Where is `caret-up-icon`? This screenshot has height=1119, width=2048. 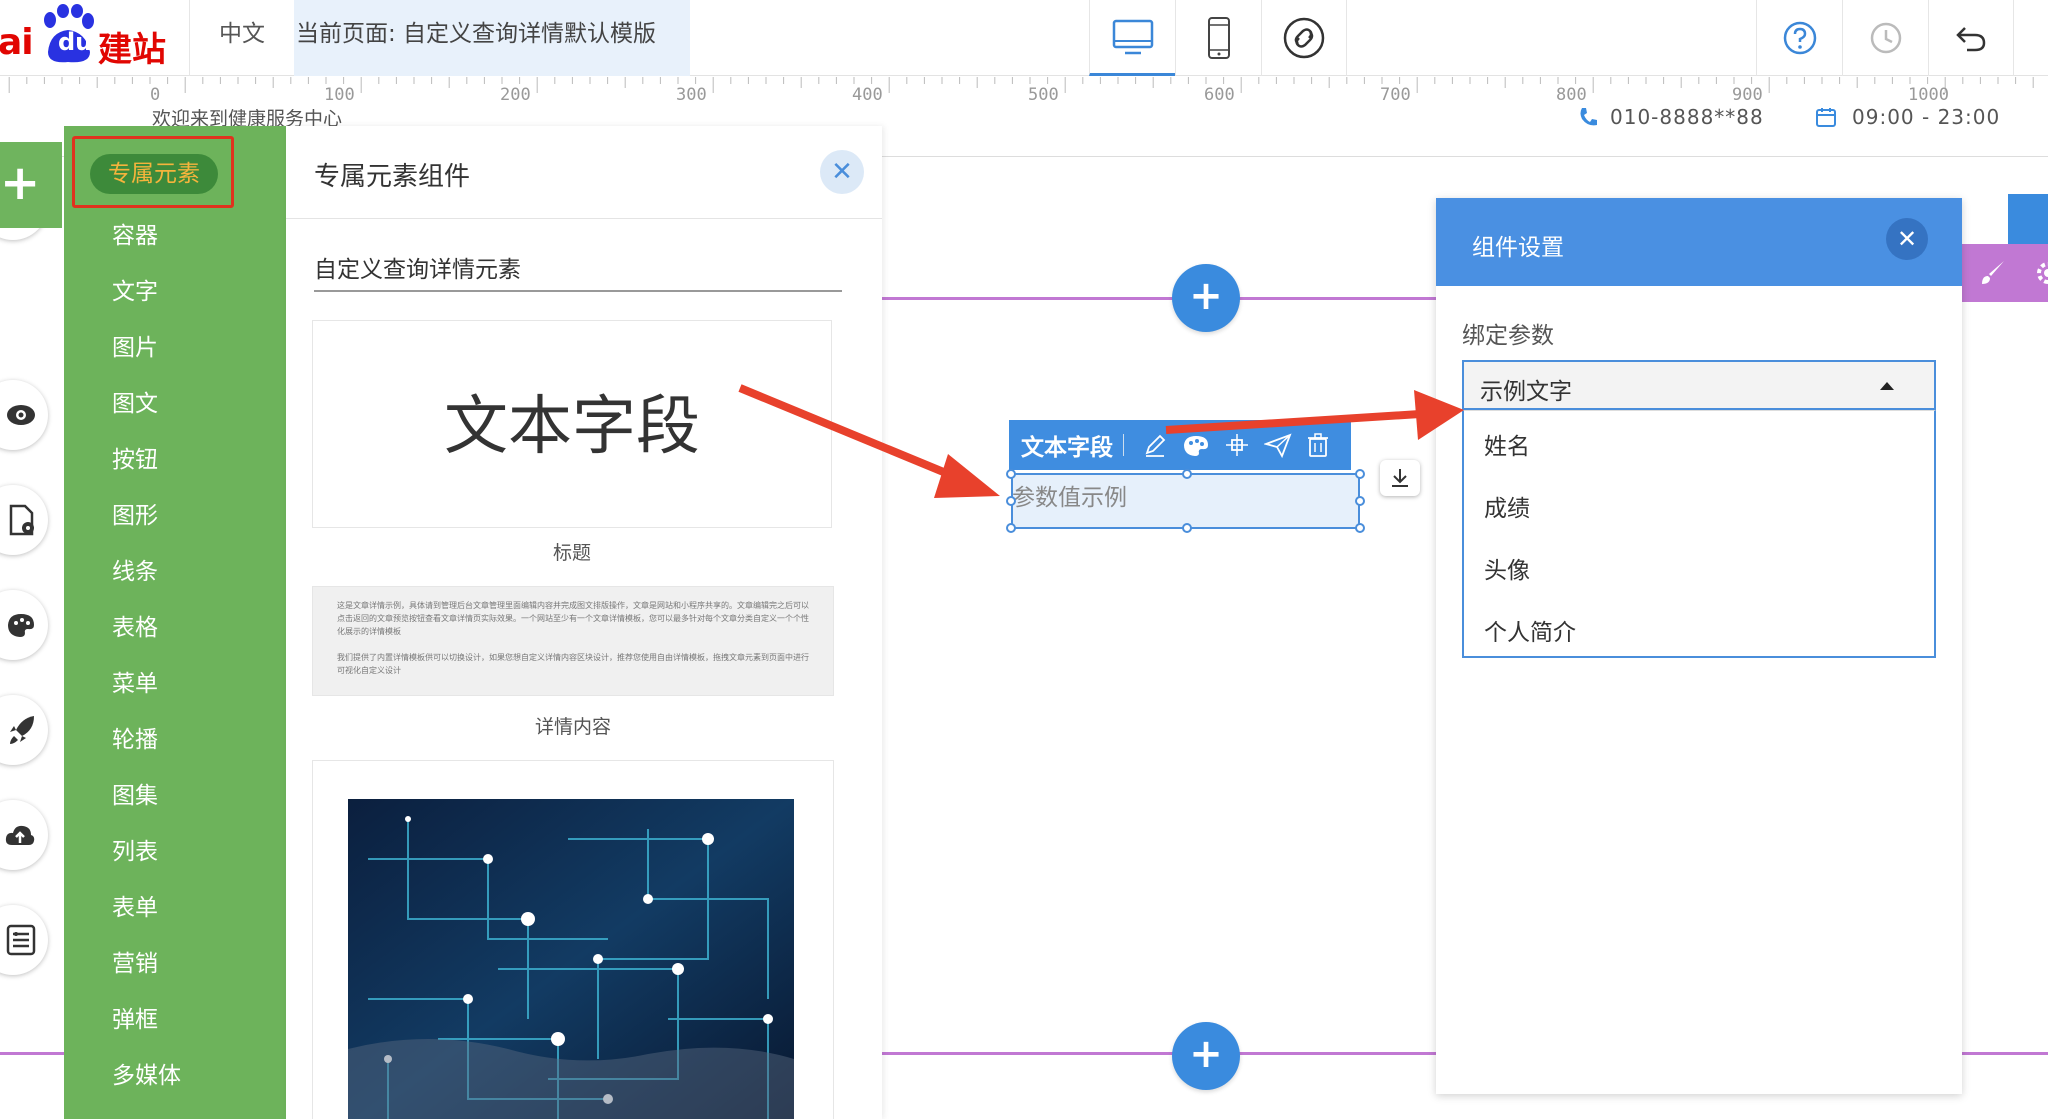 caret-up-icon is located at coordinates (1887, 386).